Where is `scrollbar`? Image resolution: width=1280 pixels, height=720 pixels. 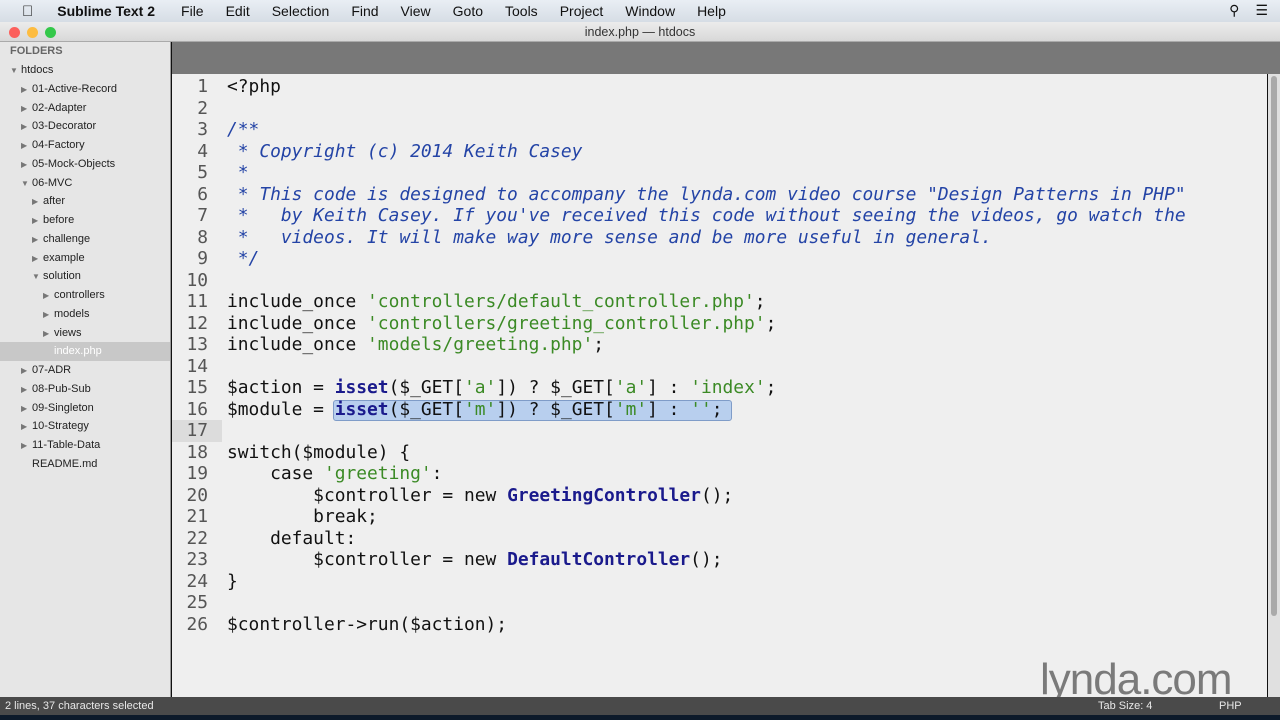
scrollbar is located at coordinates (1274, 385).